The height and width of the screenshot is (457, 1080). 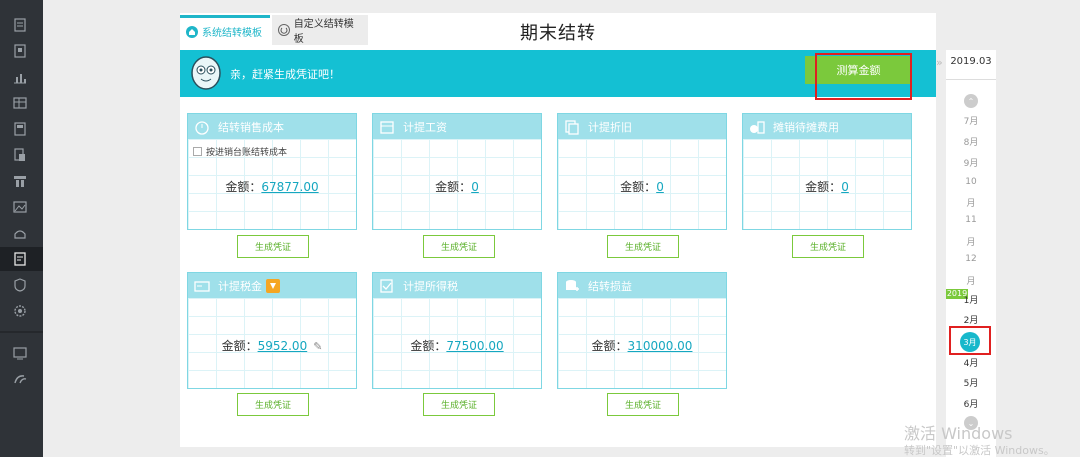 I want to click on ledger-icon, so click(x=20, y=51).